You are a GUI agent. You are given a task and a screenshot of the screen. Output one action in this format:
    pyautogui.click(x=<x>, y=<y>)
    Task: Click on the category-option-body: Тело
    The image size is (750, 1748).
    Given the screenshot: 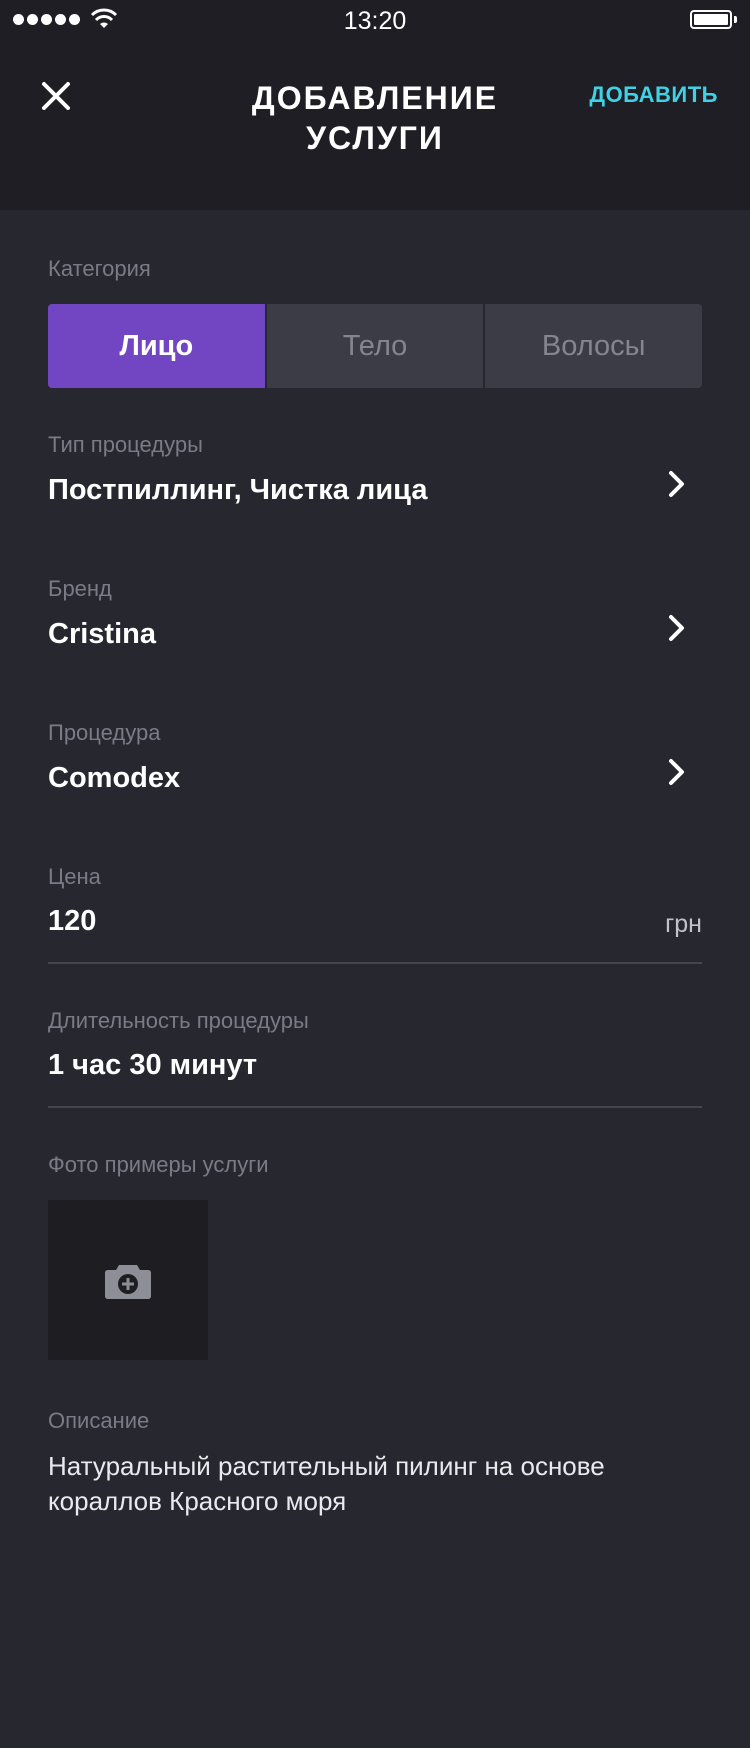 What is the action you would take?
    pyautogui.click(x=375, y=346)
    